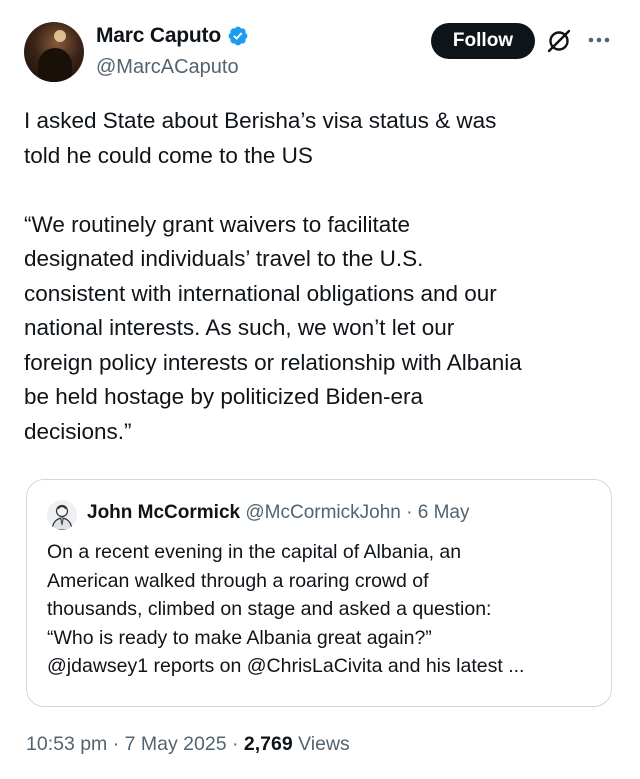 This screenshot has height=779, width=640. I want to click on follow-button: Follow, so click(483, 41).